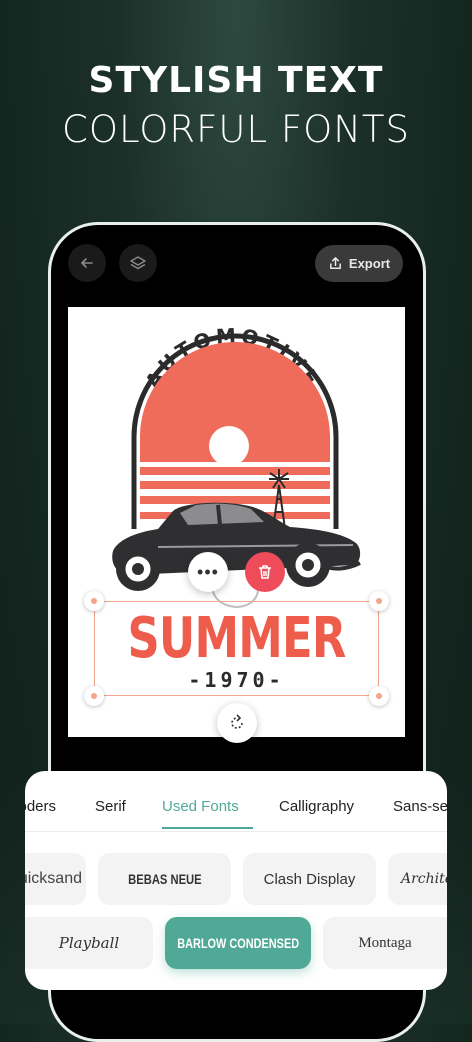  I want to click on font-chip-label: BARLOW CONDENSED, so click(238, 943).